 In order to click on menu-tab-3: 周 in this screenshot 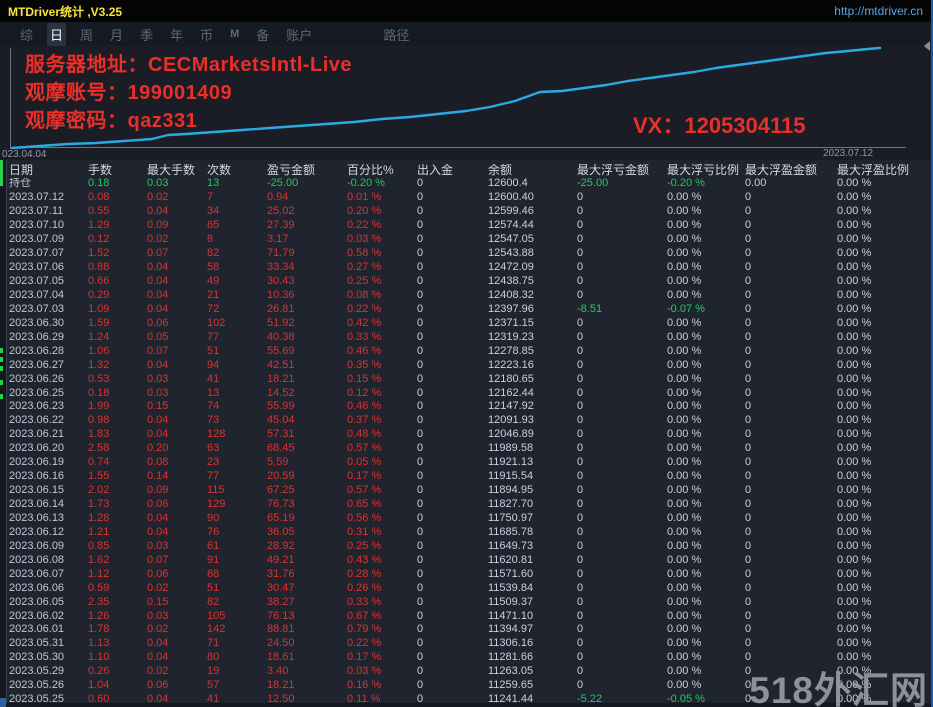, I will do `click(86, 34)`.